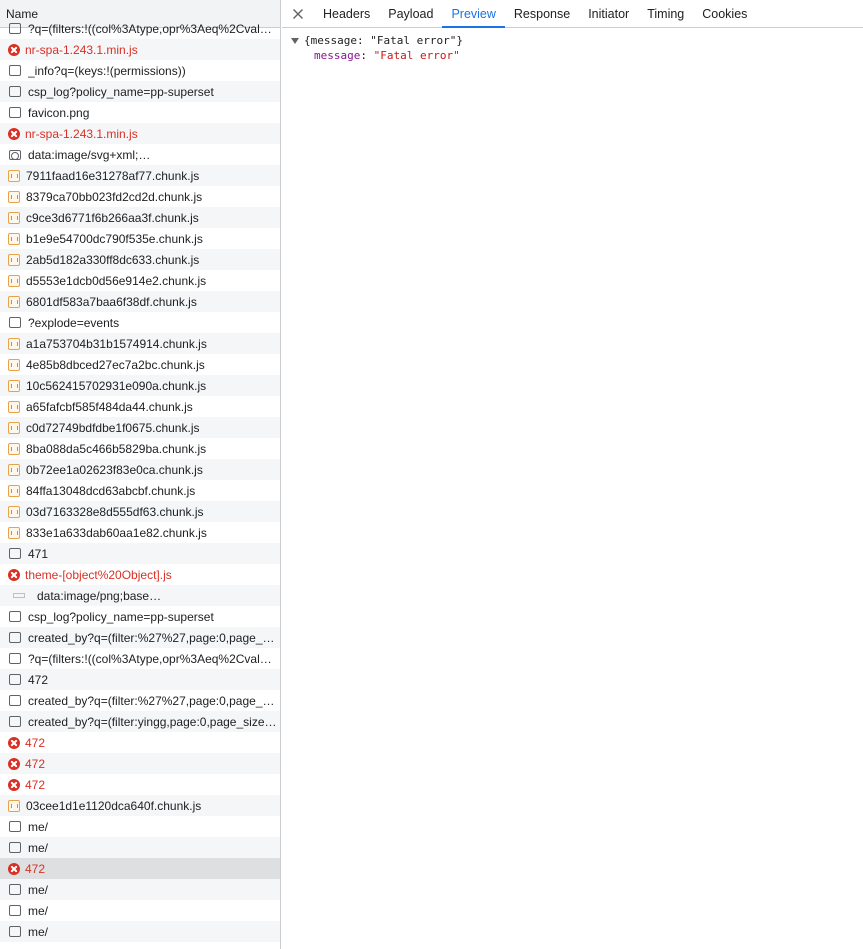  I want to click on request-row: 833e1a633dab60aa1e82.chunk.js, so click(140, 532).